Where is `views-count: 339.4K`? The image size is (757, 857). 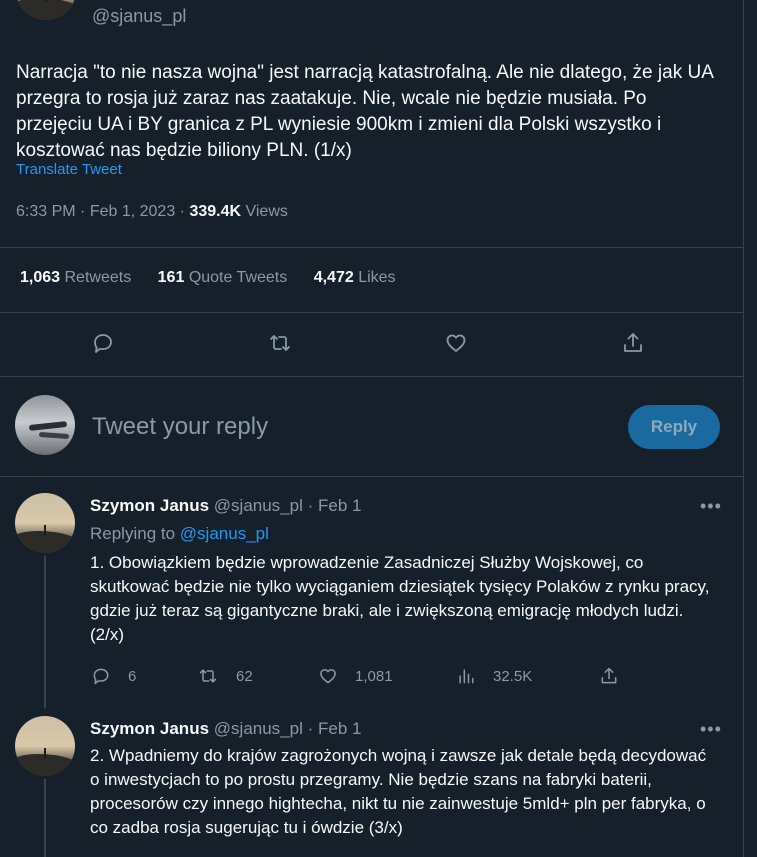
views-count: 339.4K is located at coordinates (215, 211).